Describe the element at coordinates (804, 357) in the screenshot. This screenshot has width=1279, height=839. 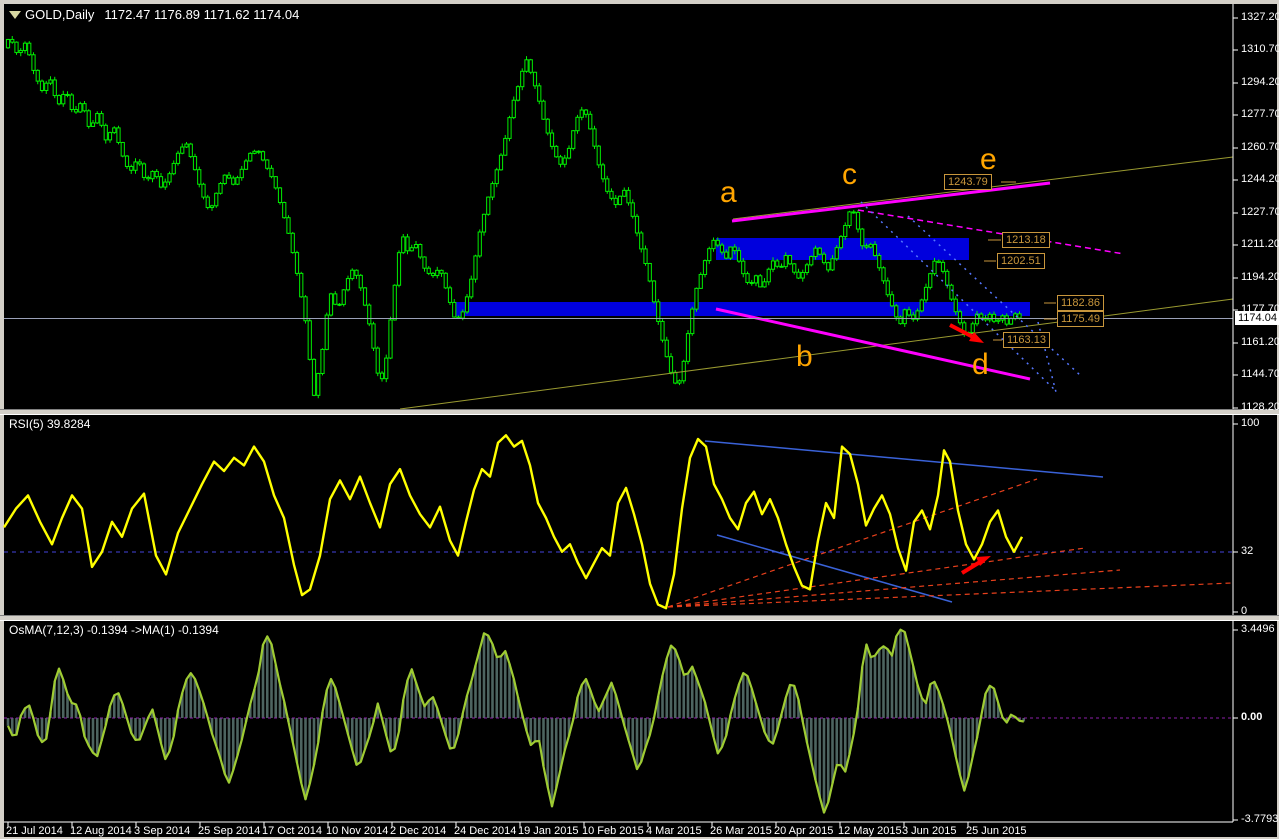
I see `wave-letter-b: b` at that location.